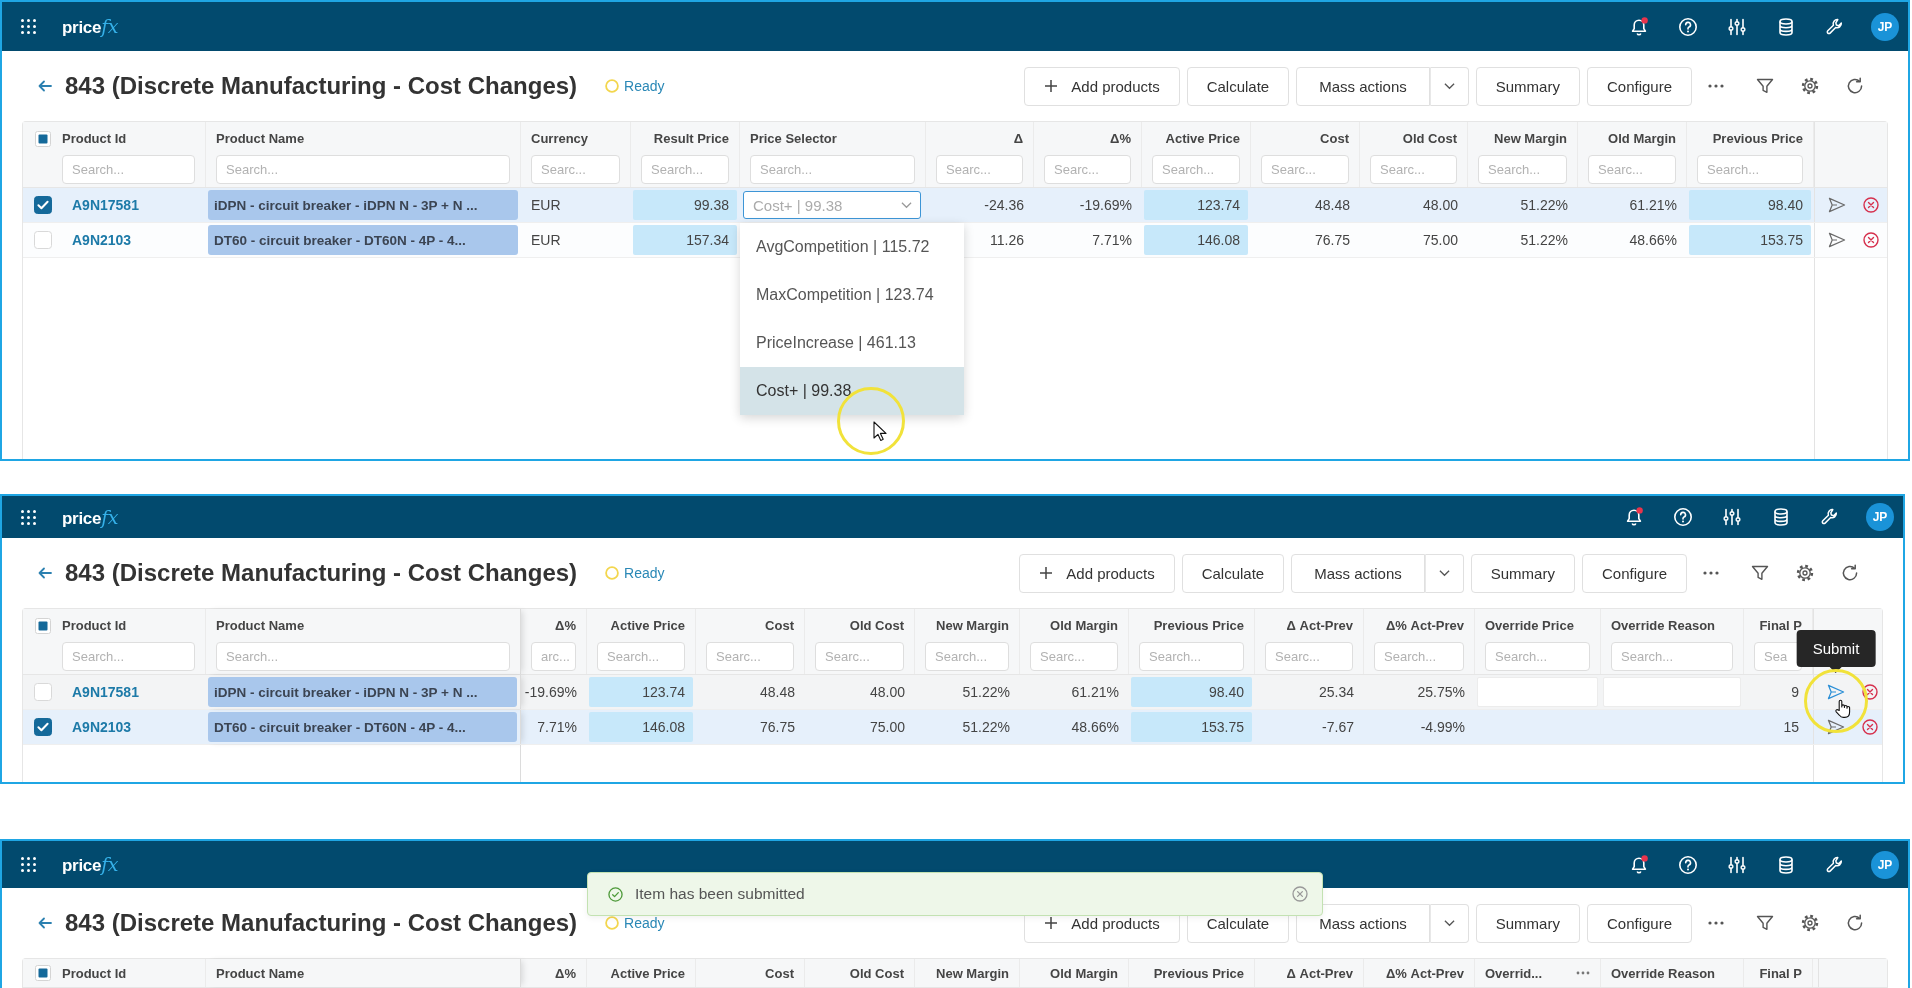  Describe the element at coordinates (852, 295) in the screenshot. I see `dropdown-option: MaxCompetition | 123.74` at that location.